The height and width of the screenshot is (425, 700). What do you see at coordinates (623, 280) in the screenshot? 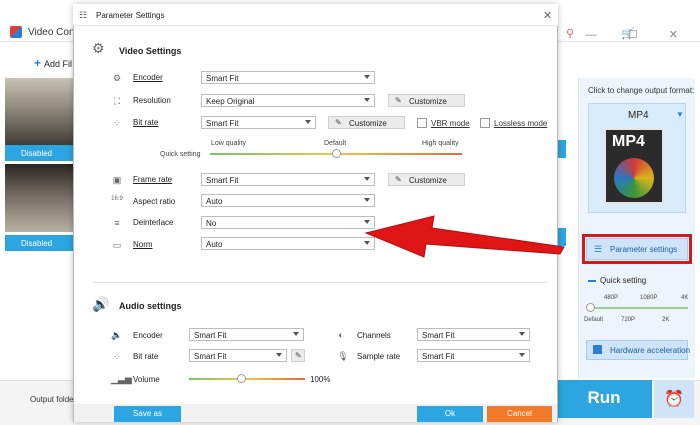
I see `quick-setting-title: Quick setting` at bounding box center [623, 280].